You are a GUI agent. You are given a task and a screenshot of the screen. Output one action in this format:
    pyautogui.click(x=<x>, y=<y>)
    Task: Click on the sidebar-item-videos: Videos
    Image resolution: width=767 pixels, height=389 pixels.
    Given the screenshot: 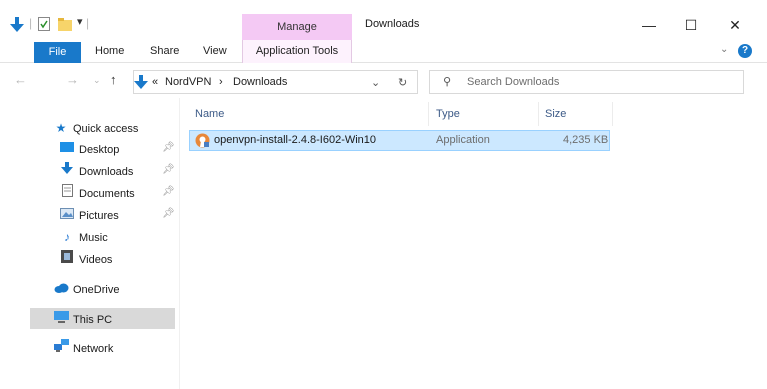 What is the action you would take?
    pyautogui.click(x=85, y=259)
    